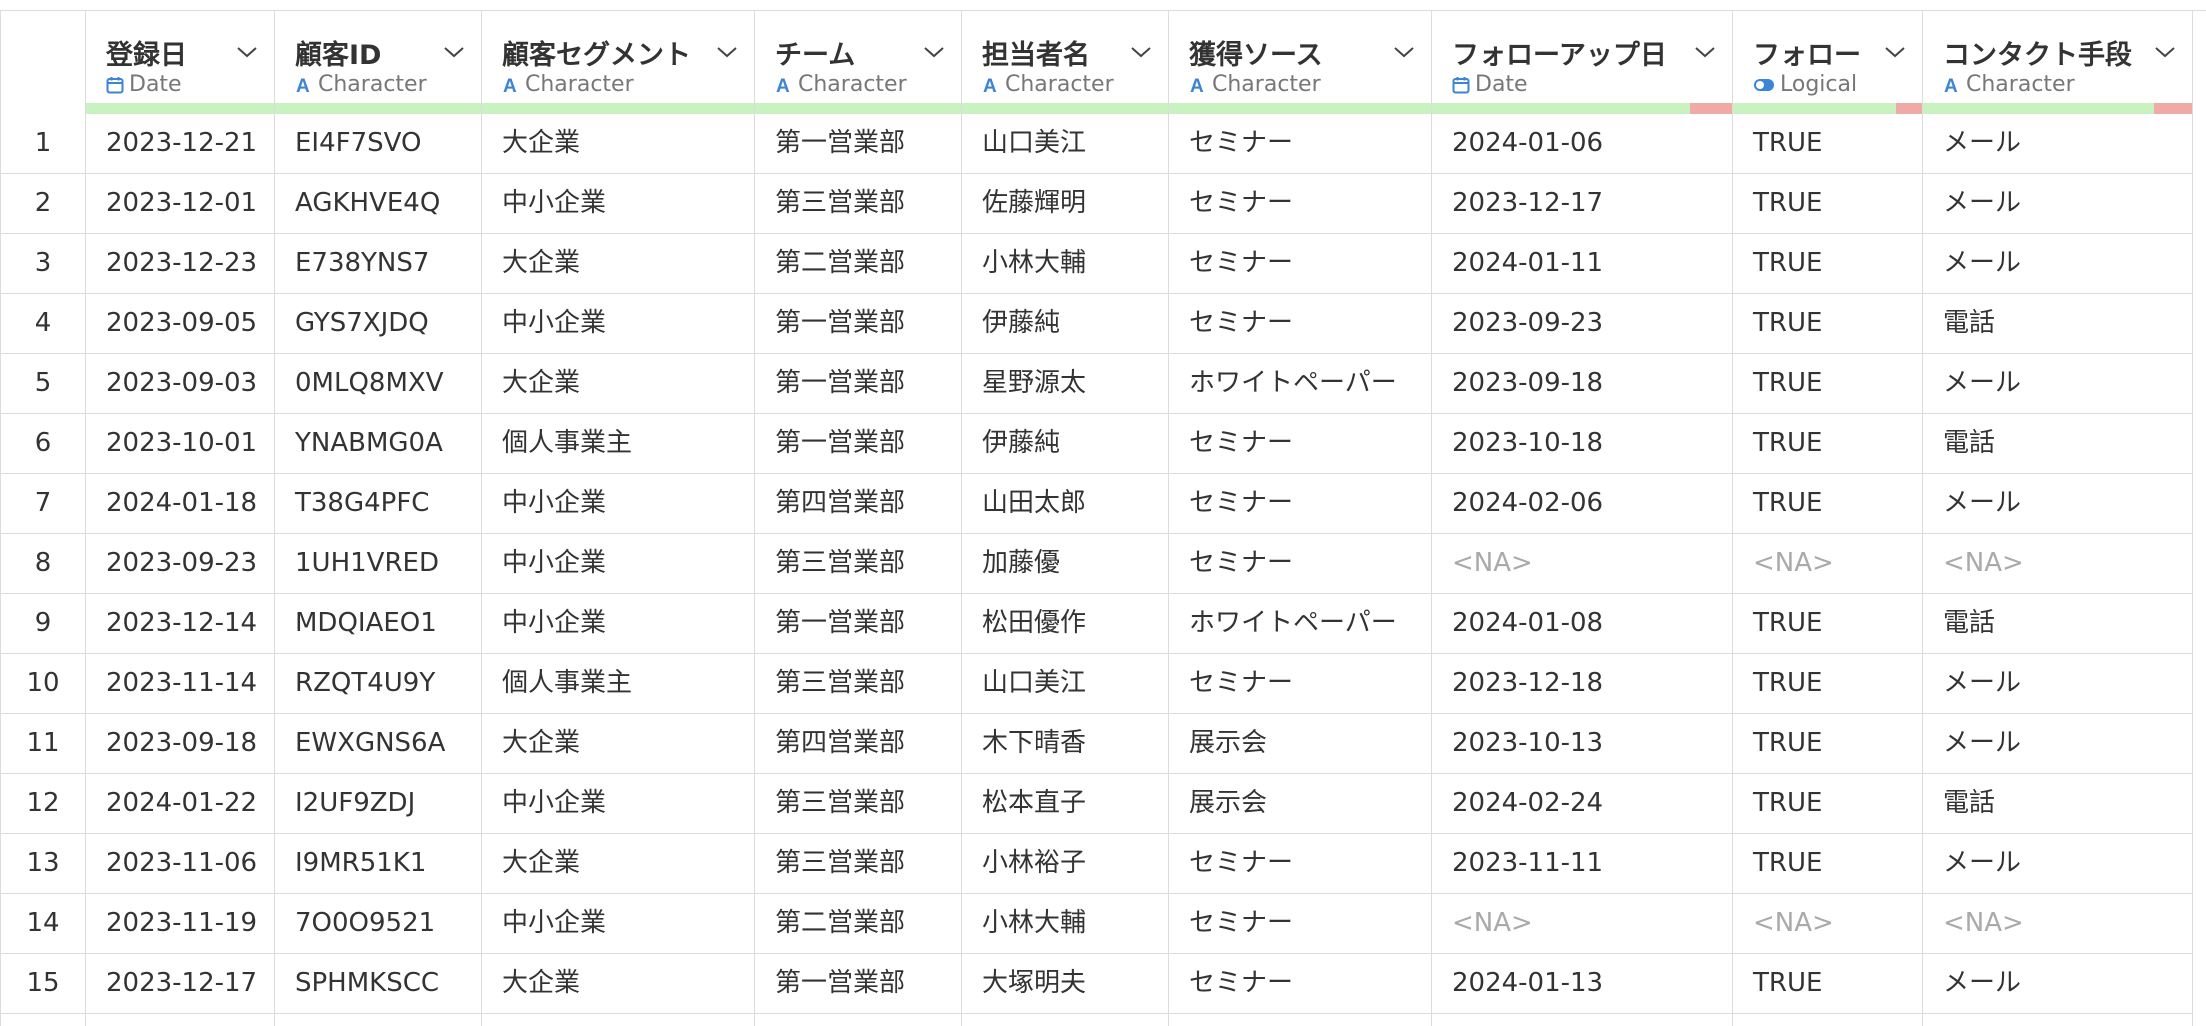  What do you see at coordinates (1582, 623) in the screenshot?
I see `table-cell: 2024-01-08` at bounding box center [1582, 623].